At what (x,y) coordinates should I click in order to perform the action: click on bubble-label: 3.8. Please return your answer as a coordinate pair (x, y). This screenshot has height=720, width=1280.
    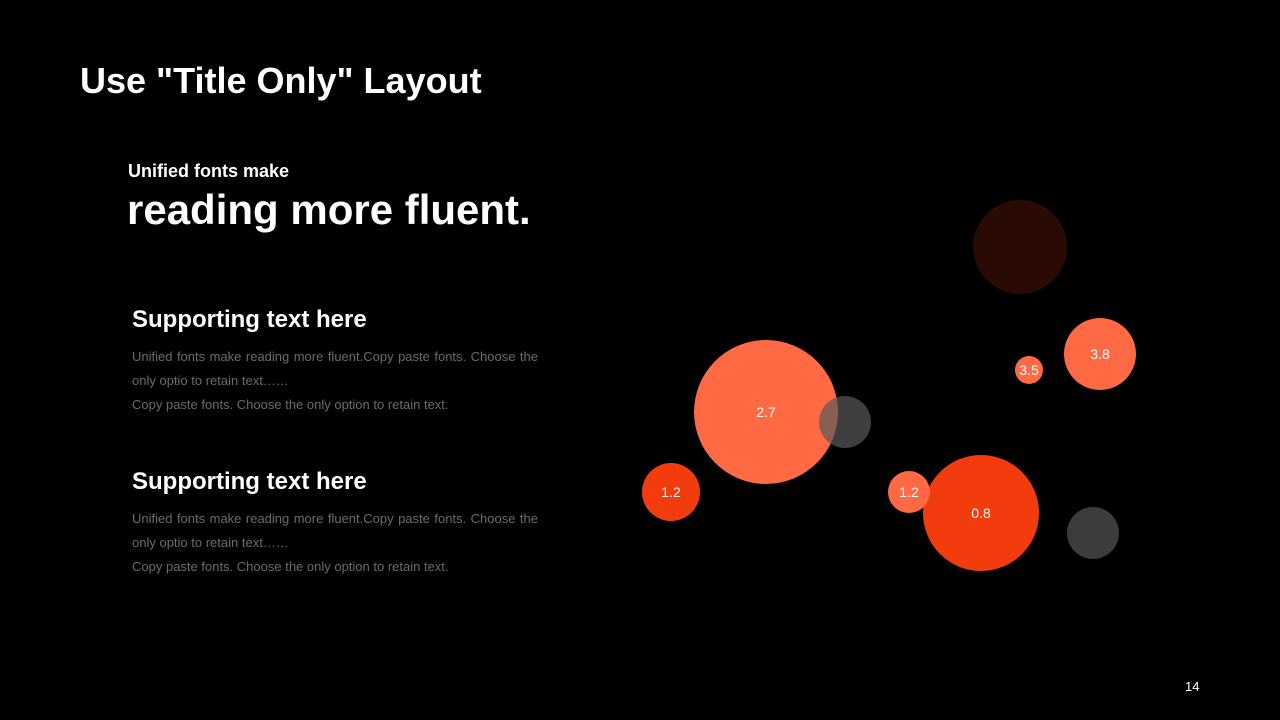
    Looking at the image, I should click on (1100, 354).